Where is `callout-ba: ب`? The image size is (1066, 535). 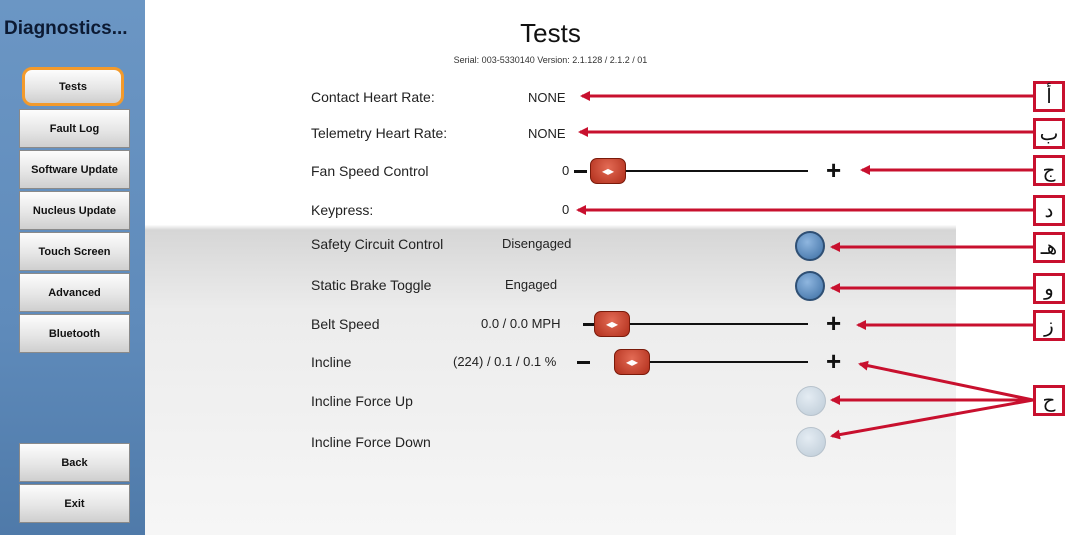 callout-ba: ب is located at coordinates (1049, 133).